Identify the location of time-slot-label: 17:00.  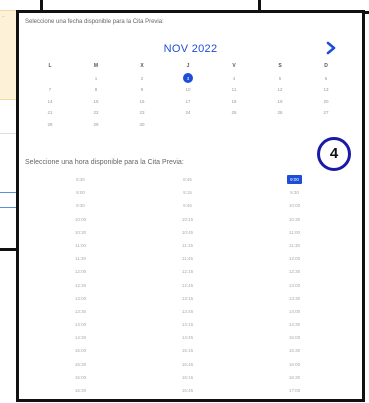
(294, 390).